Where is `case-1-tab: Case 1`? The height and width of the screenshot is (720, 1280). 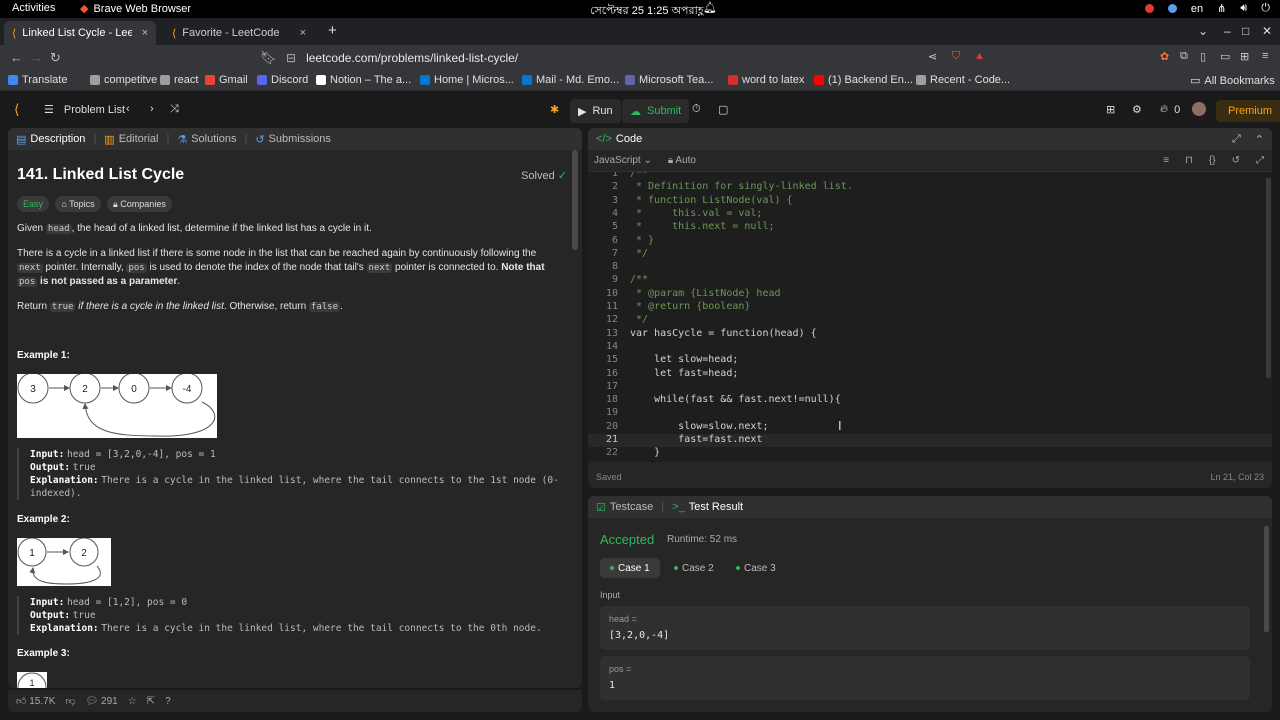
case-1-tab: Case 1 is located at coordinates (630, 568).